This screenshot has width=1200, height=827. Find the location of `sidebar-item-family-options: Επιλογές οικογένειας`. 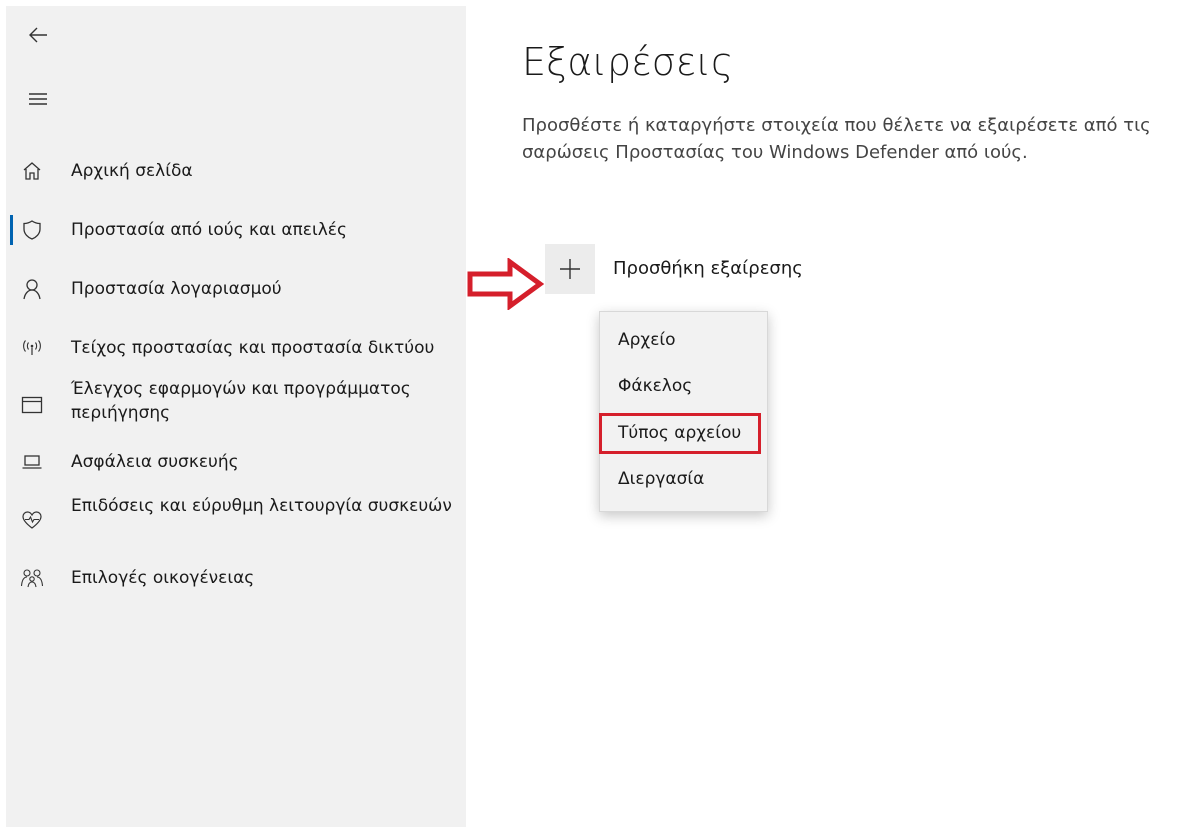

sidebar-item-family-options: Επιλογές οικογένειας is located at coordinates (236, 578).